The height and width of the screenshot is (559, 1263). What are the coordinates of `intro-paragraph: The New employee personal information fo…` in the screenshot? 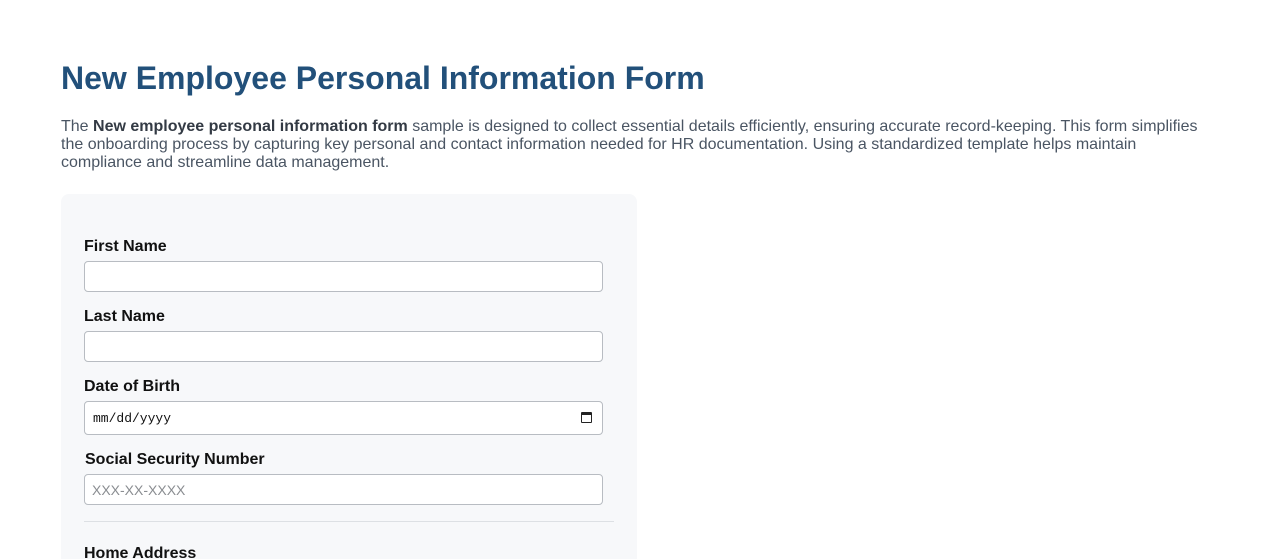 It's located at (636, 145).